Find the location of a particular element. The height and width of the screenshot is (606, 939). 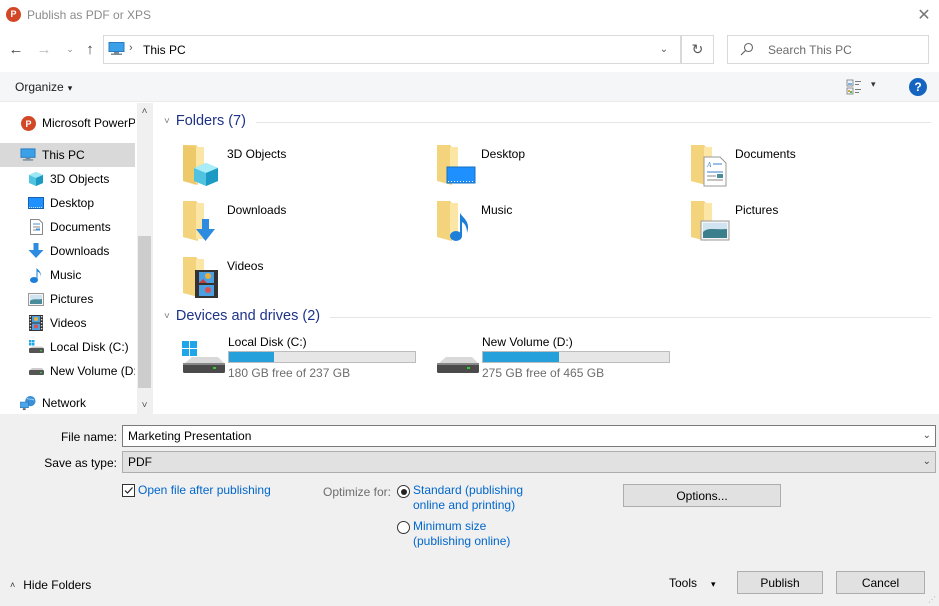

back-arrow-icon: ← is located at coordinates (16, 49).